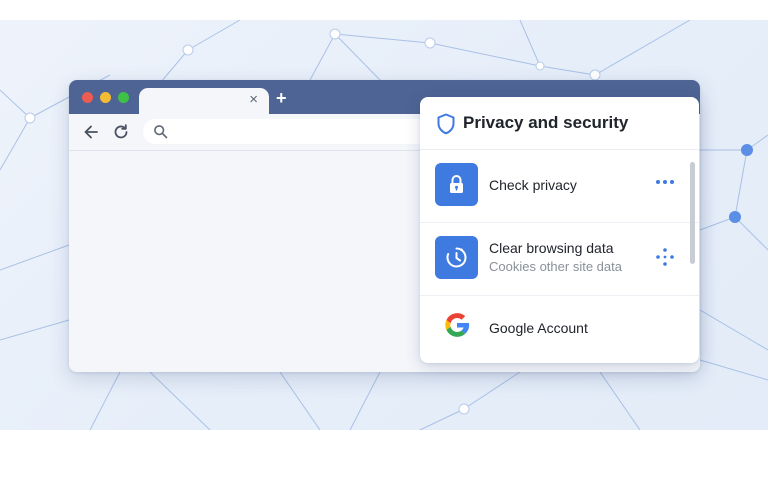  What do you see at coordinates (446, 124) in the screenshot?
I see `shield-icon` at bounding box center [446, 124].